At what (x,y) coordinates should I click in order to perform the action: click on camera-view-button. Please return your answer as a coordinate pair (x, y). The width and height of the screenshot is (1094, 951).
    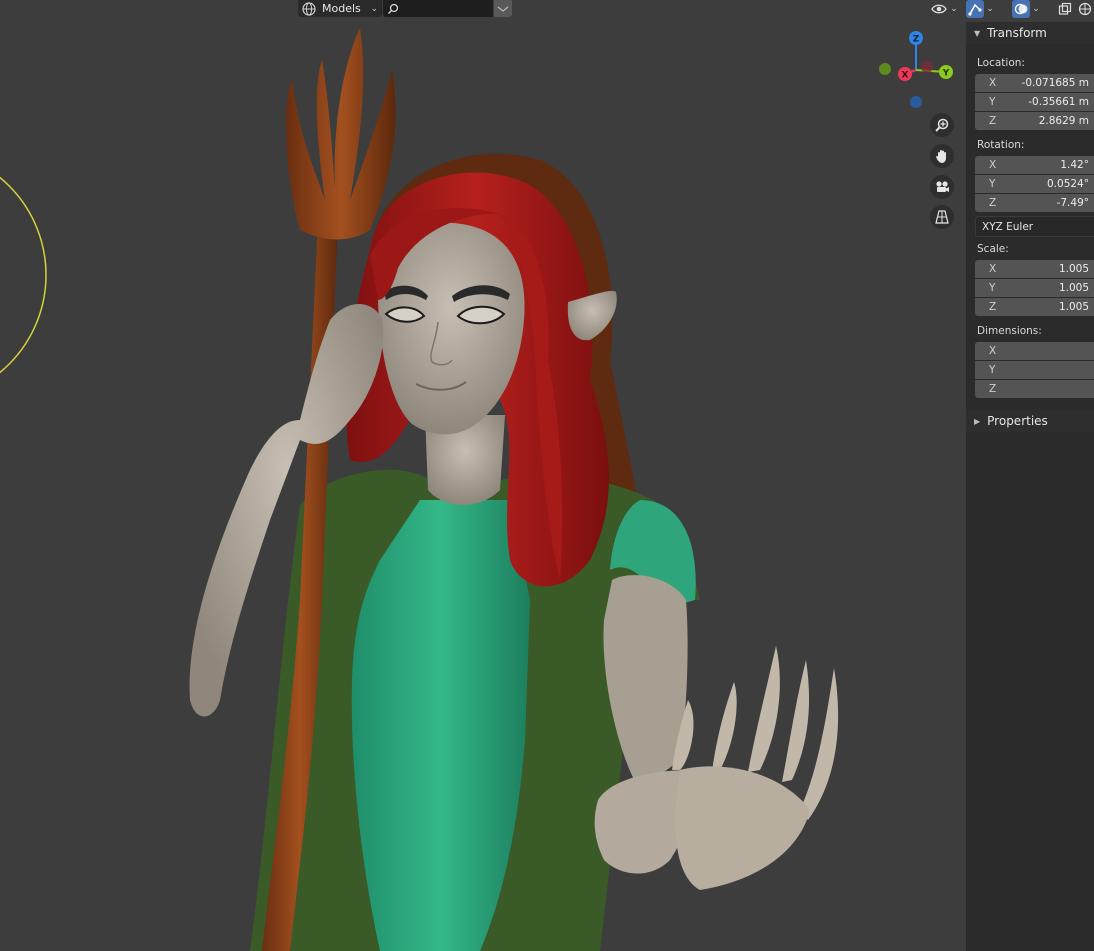
    Looking at the image, I should click on (942, 187).